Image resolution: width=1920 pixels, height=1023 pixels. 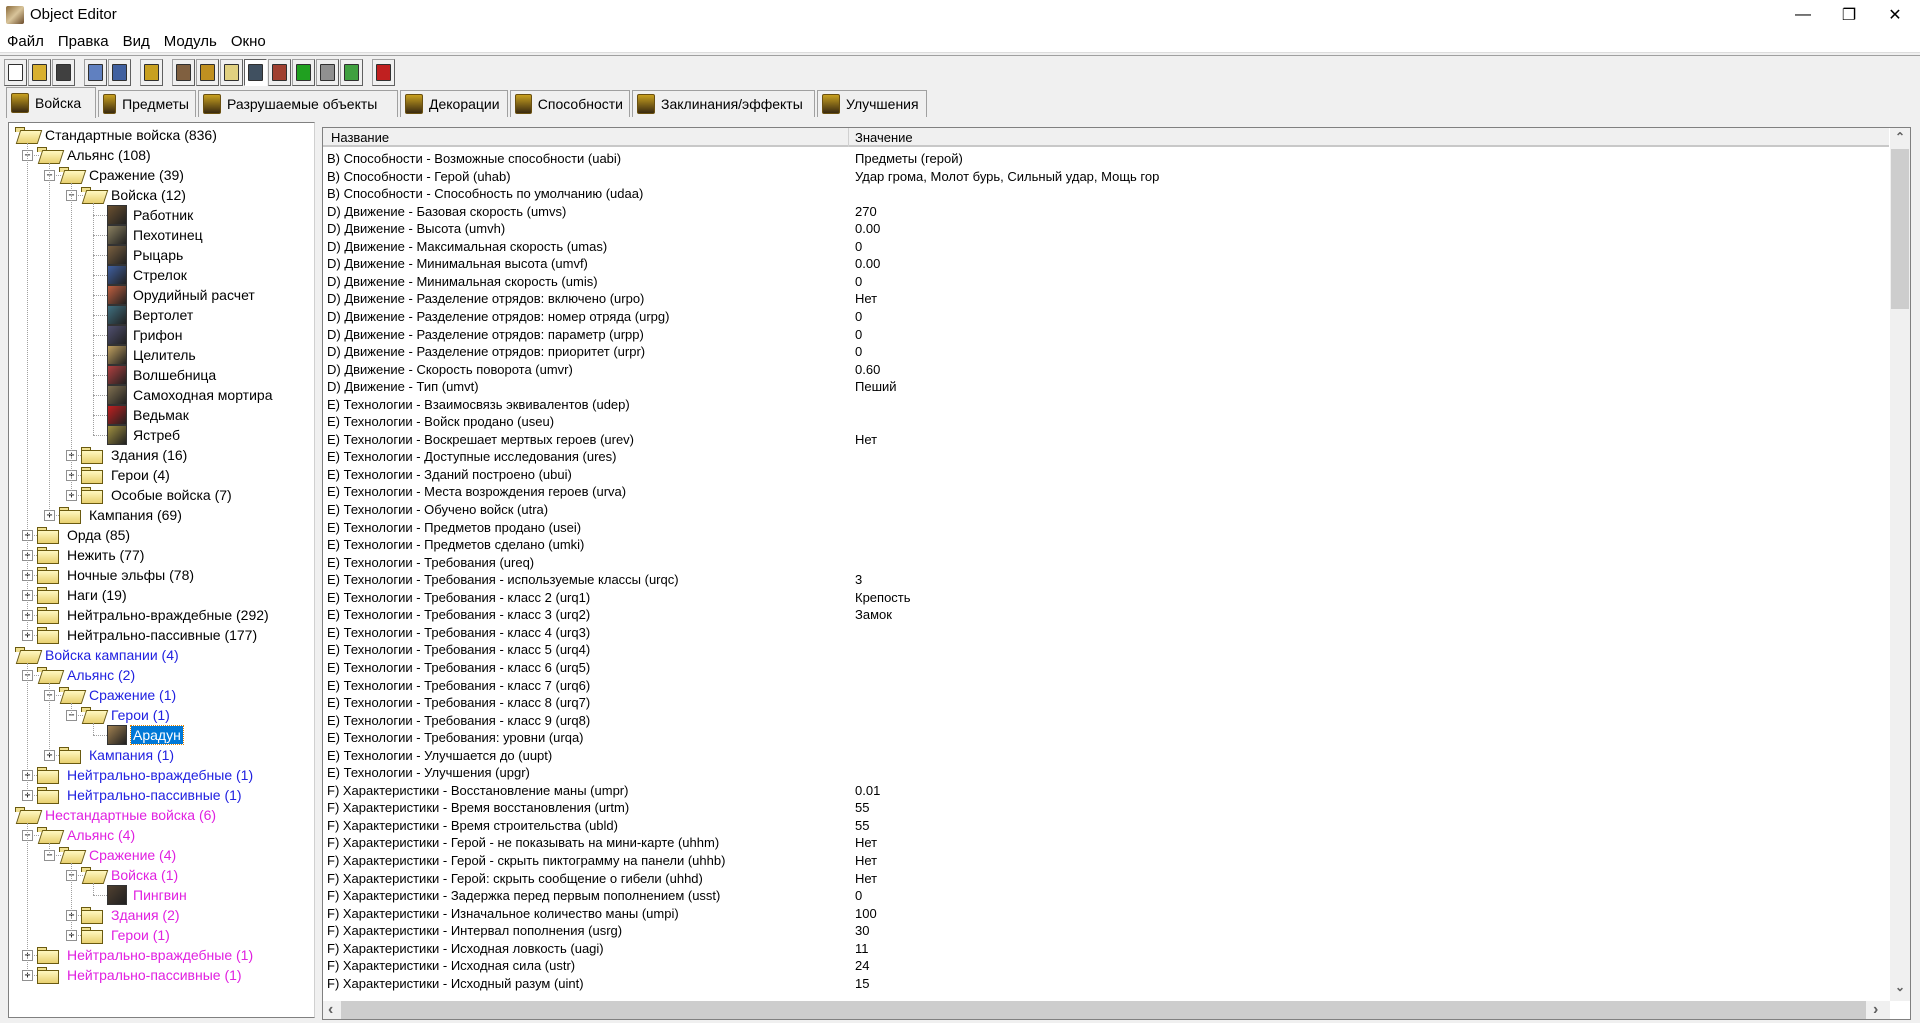 What do you see at coordinates (25, 40) in the screenshot?
I see `menu-item: Файл` at bounding box center [25, 40].